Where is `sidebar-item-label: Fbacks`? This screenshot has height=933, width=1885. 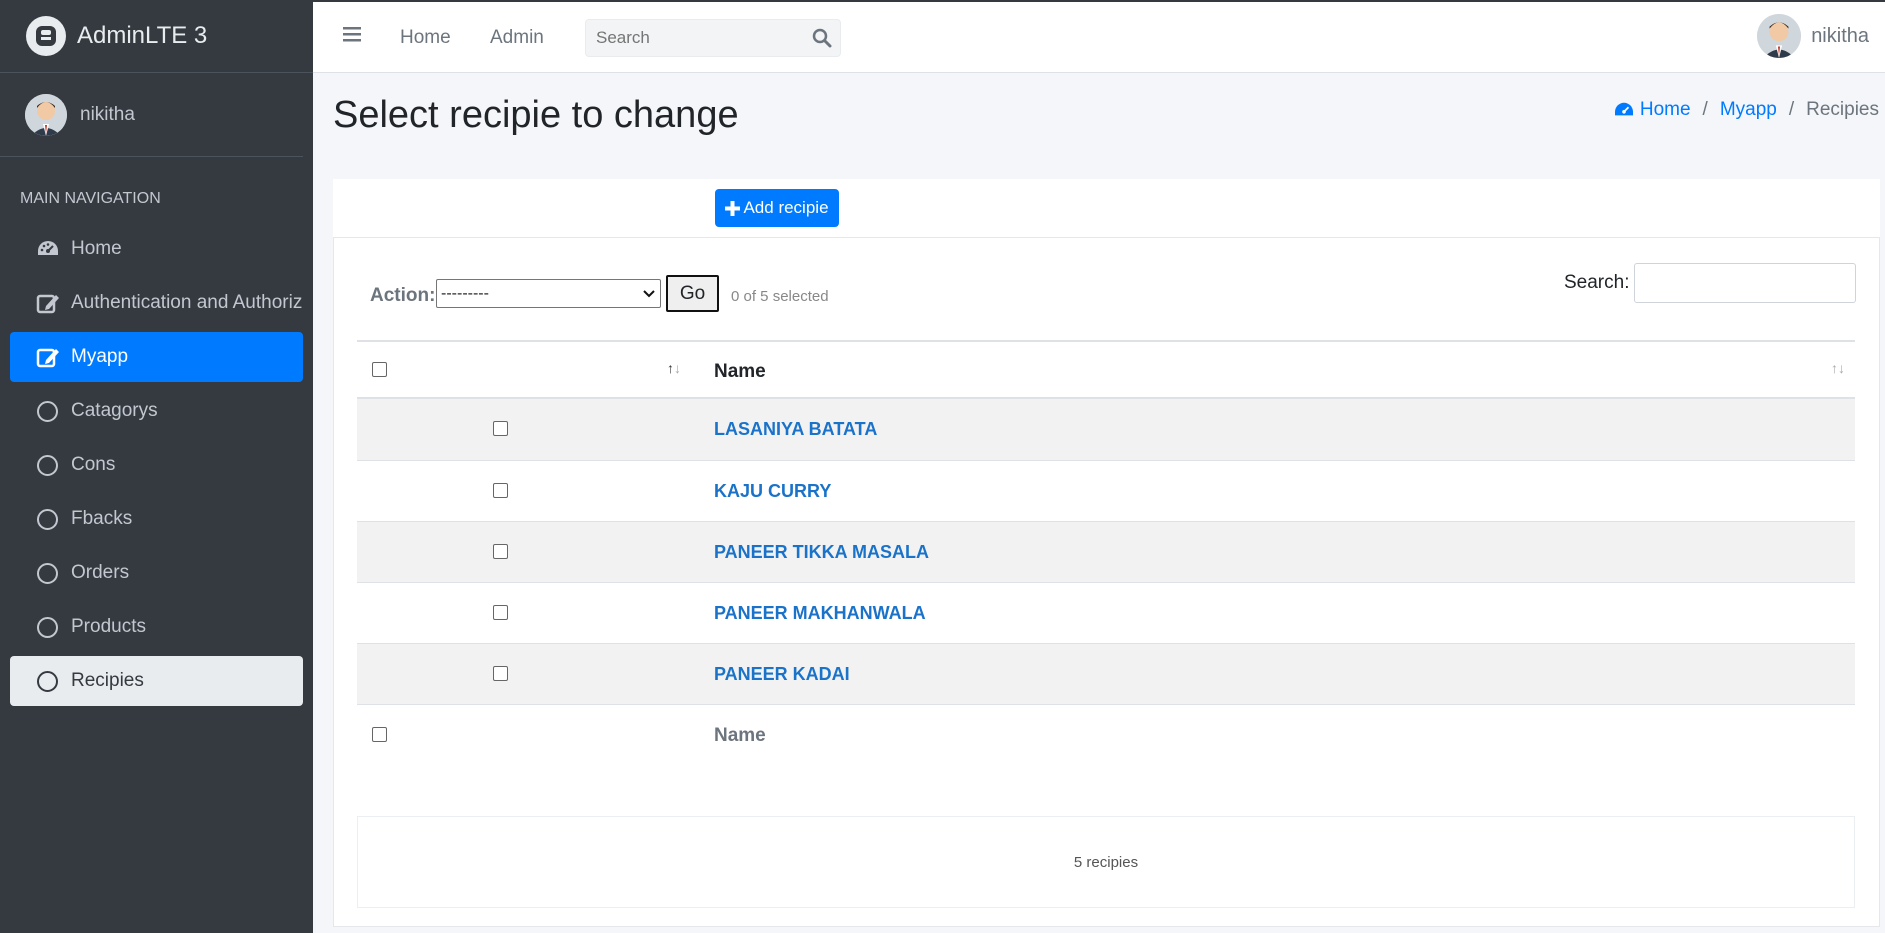 sidebar-item-label: Fbacks is located at coordinates (102, 518).